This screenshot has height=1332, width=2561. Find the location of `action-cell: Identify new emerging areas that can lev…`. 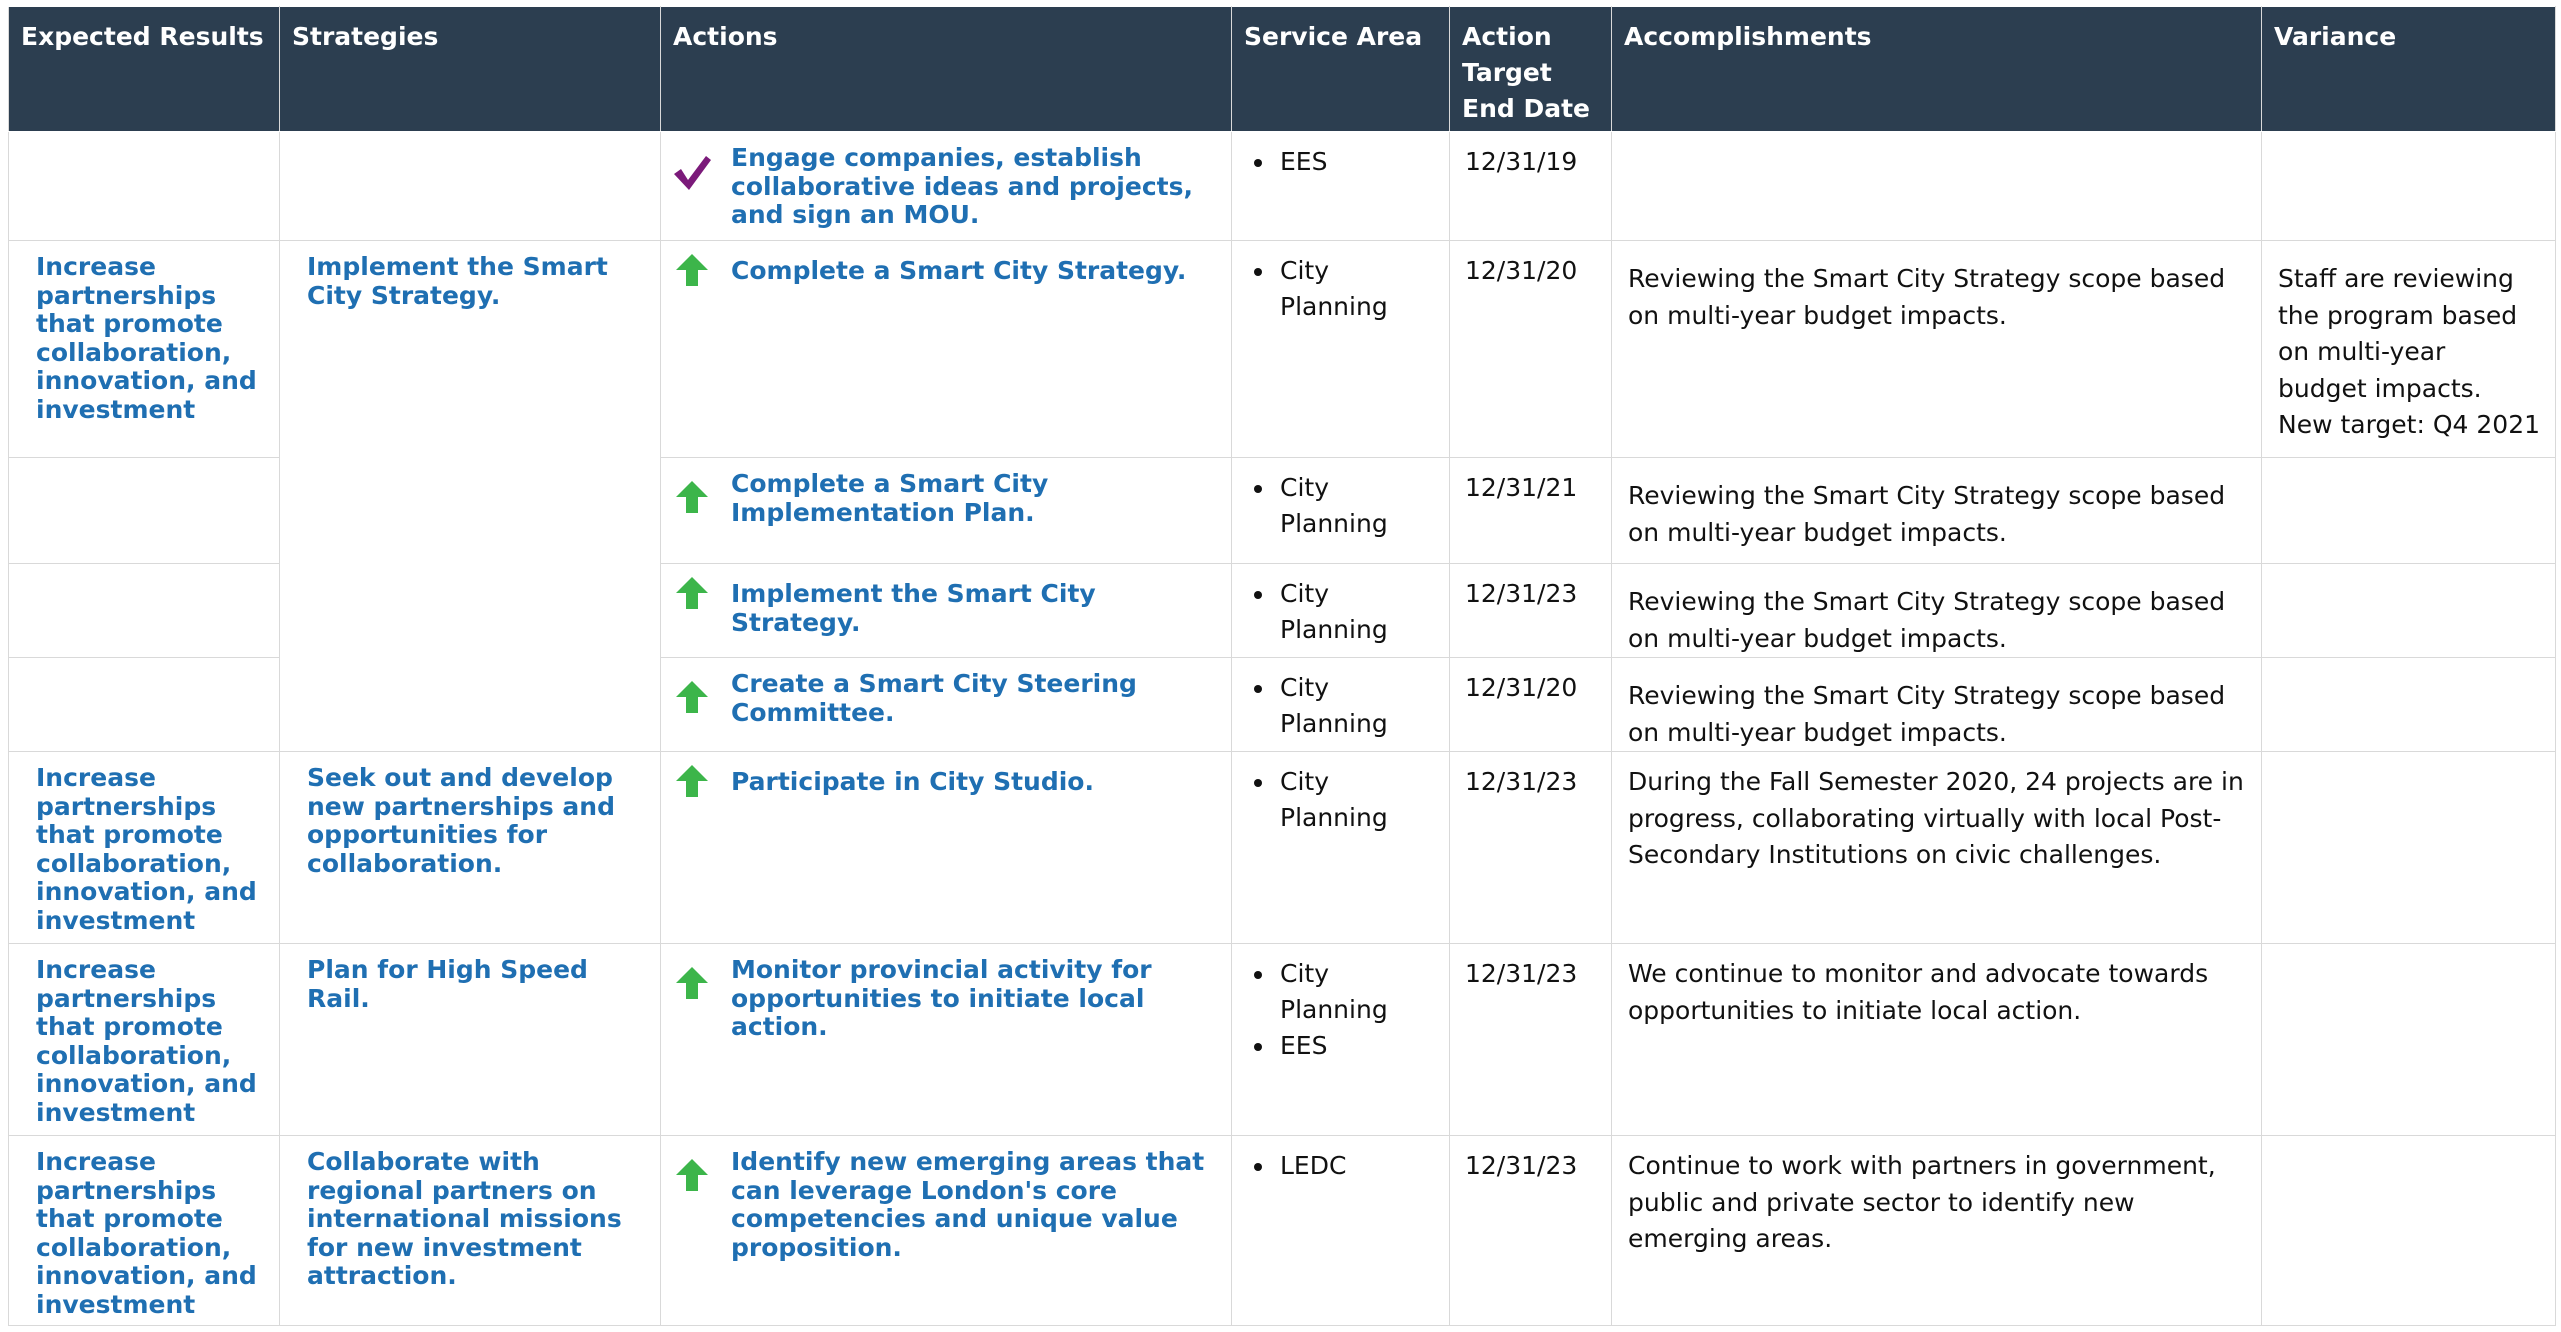

action-cell: Identify new emerging areas that can lev… is located at coordinates (946, 1230).